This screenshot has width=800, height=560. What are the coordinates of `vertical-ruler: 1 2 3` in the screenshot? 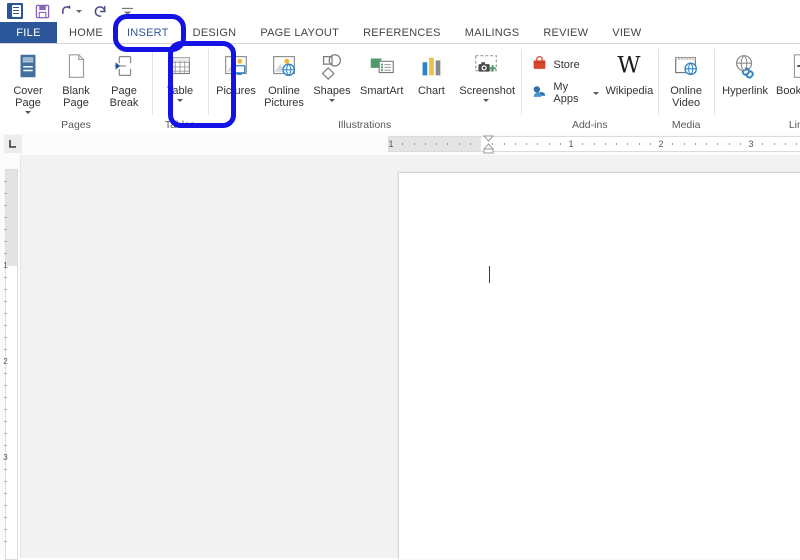 It's located at (10, 357).